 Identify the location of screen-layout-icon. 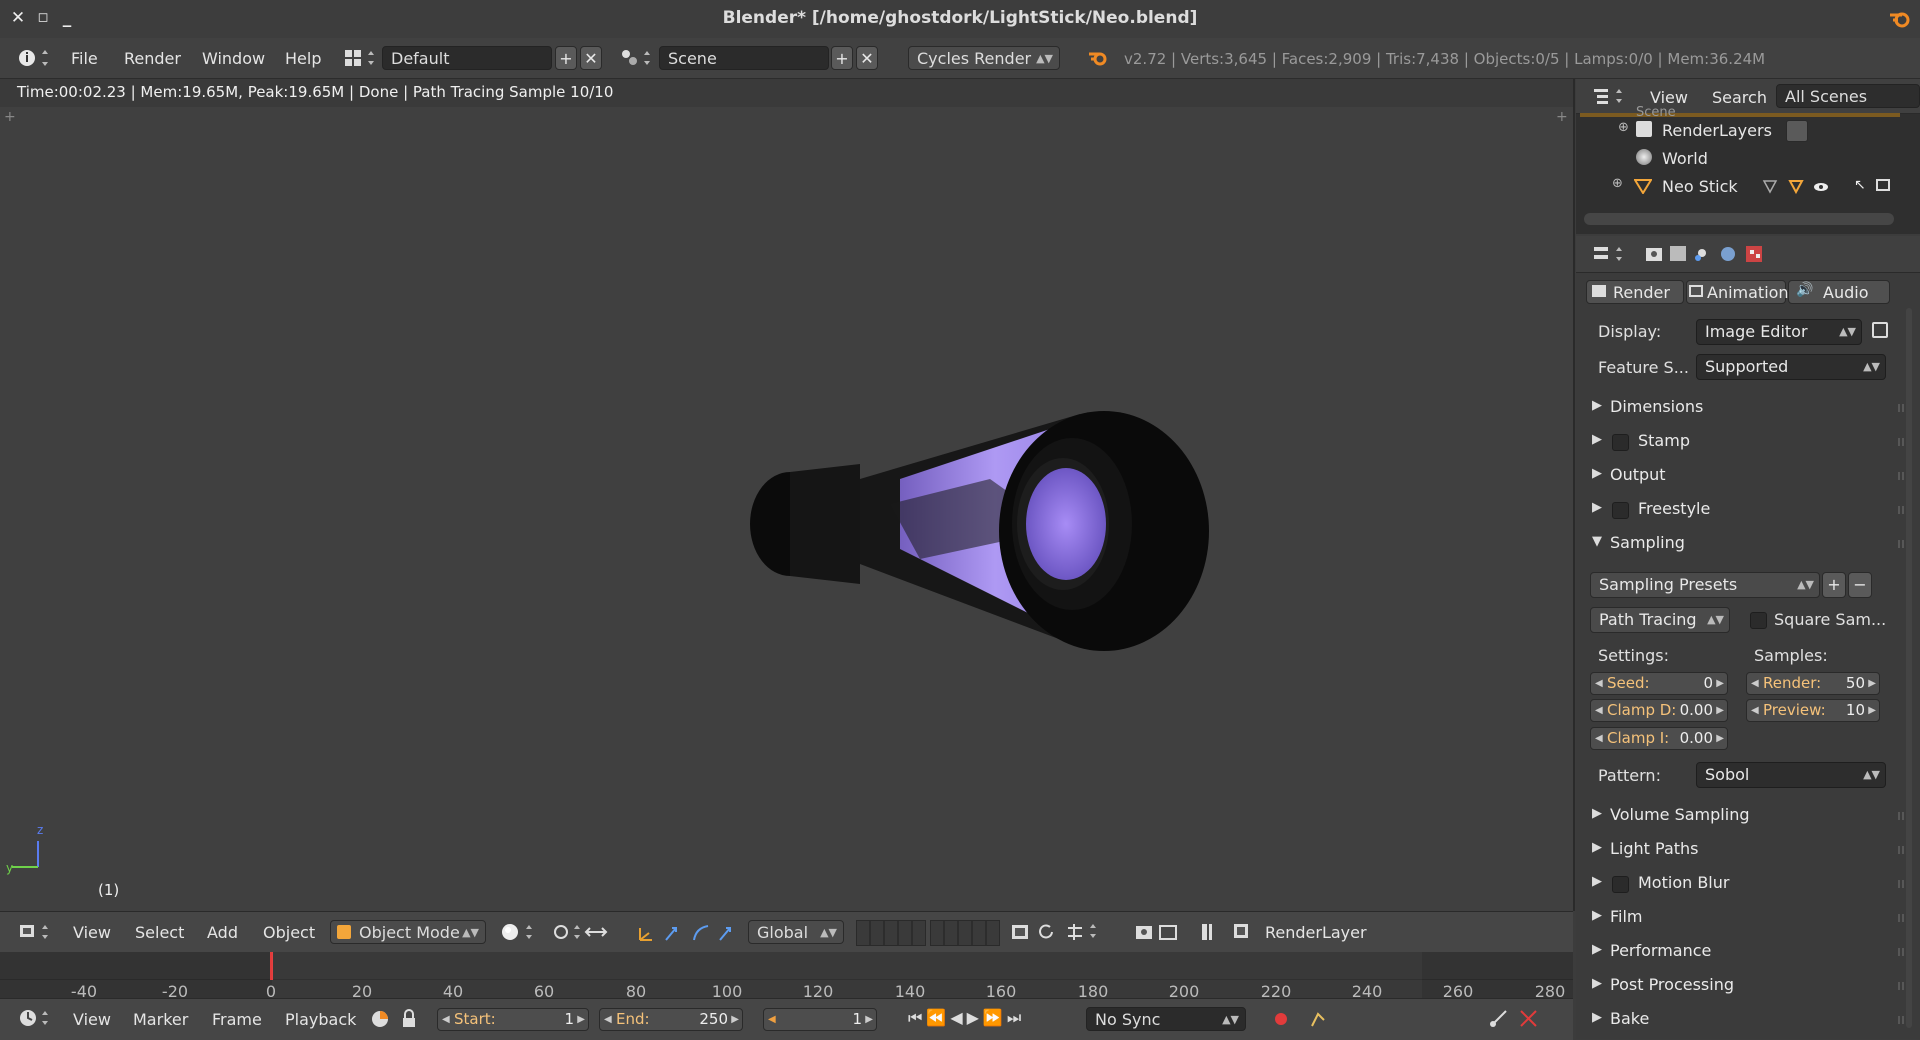
(362, 58).